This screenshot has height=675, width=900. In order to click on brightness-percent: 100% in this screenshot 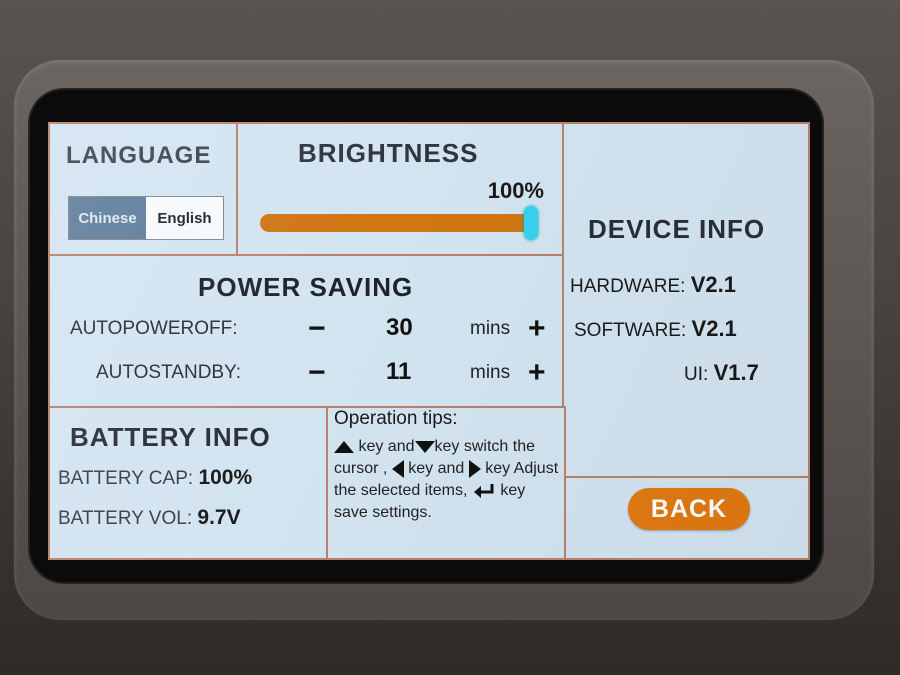, I will do `click(515, 190)`.